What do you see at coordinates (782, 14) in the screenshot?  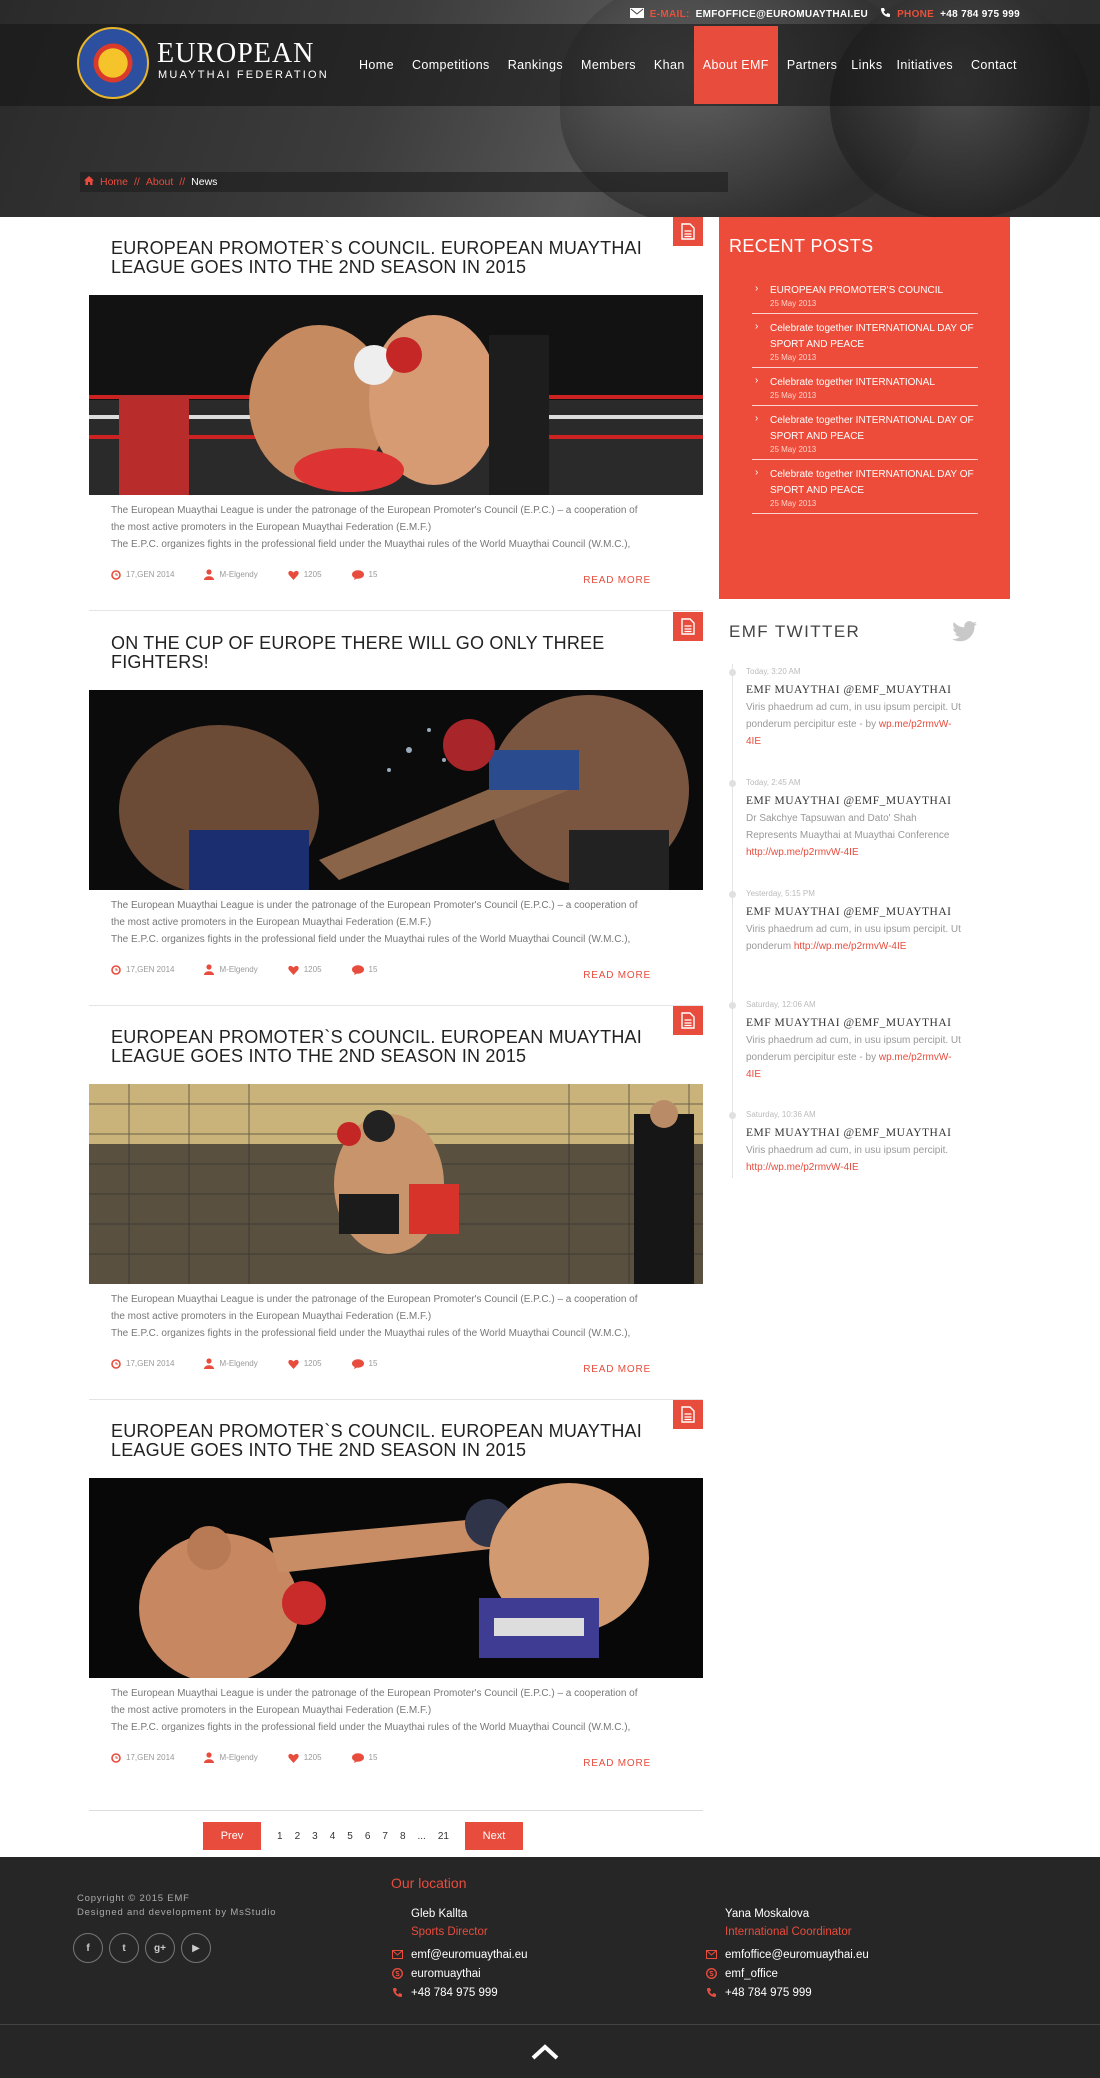 I see `top-email-link: EMFOFFICE@EUROMUAYTHAI.EU` at bounding box center [782, 14].